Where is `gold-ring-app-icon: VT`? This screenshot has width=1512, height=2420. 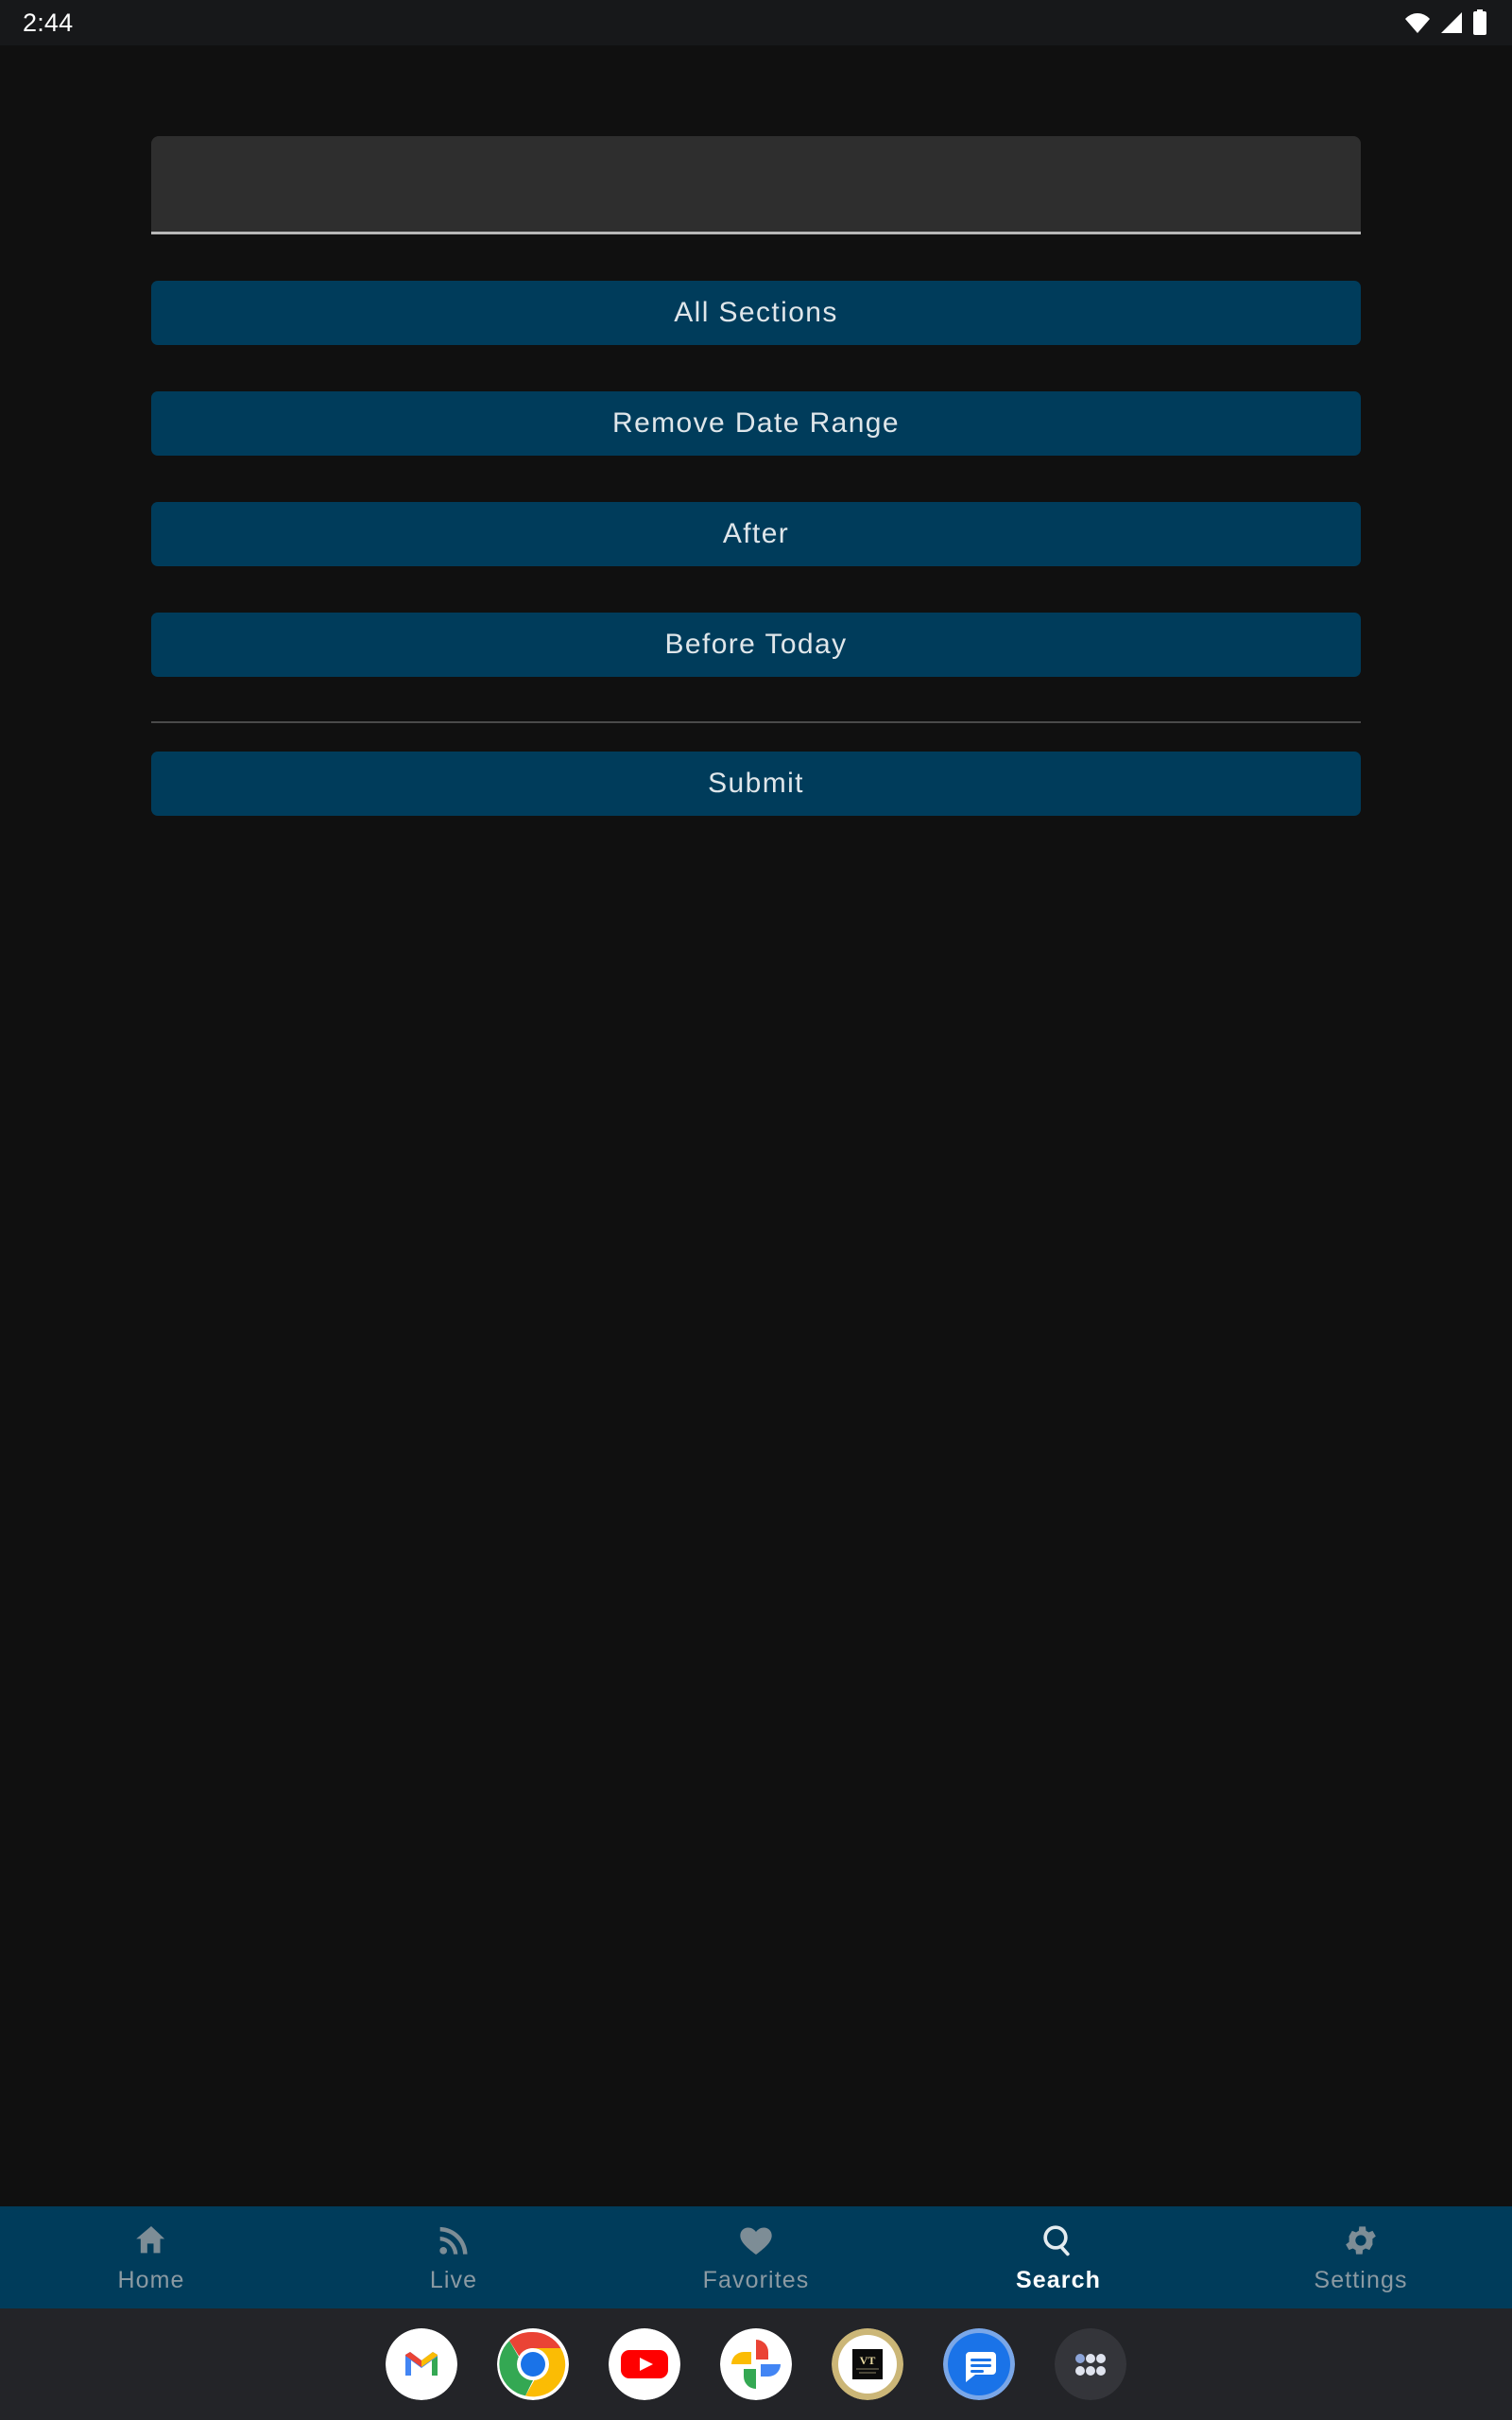
gold-ring-app-icon: VT is located at coordinates (867, 2364).